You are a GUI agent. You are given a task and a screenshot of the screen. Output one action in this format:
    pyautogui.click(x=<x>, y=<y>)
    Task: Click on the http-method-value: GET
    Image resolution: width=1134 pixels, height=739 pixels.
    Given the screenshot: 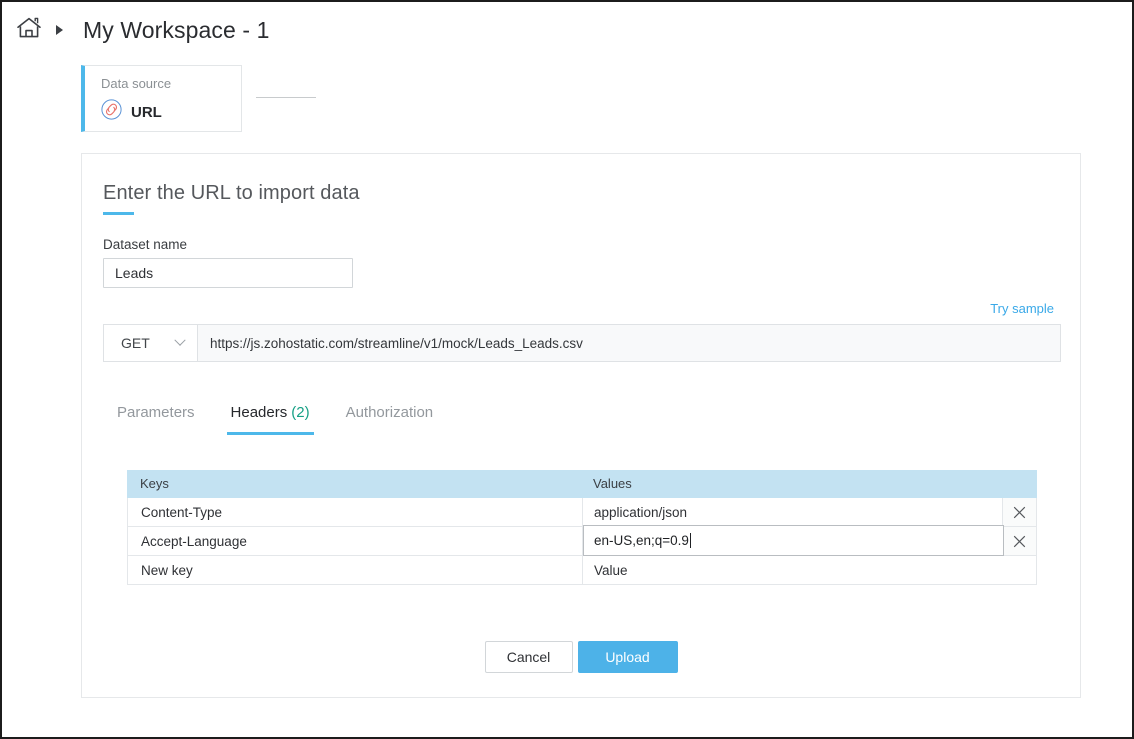 What is the action you would take?
    pyautogui.click(x=135, y=343)
    